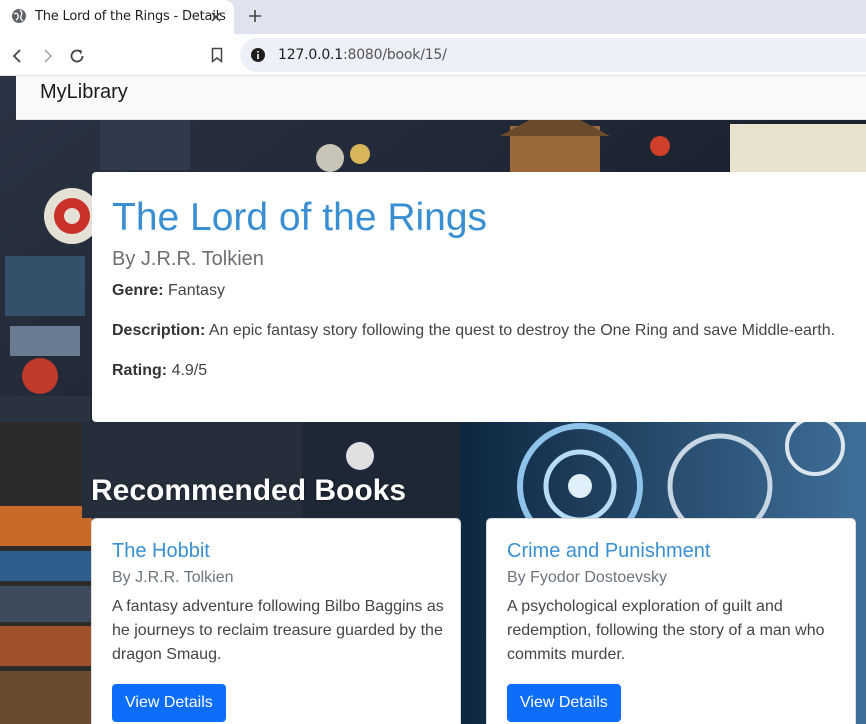 The image size is (866, 724). I want to click on recommended-card-author: By J.R.R. Tolkien, so click(173, 577).